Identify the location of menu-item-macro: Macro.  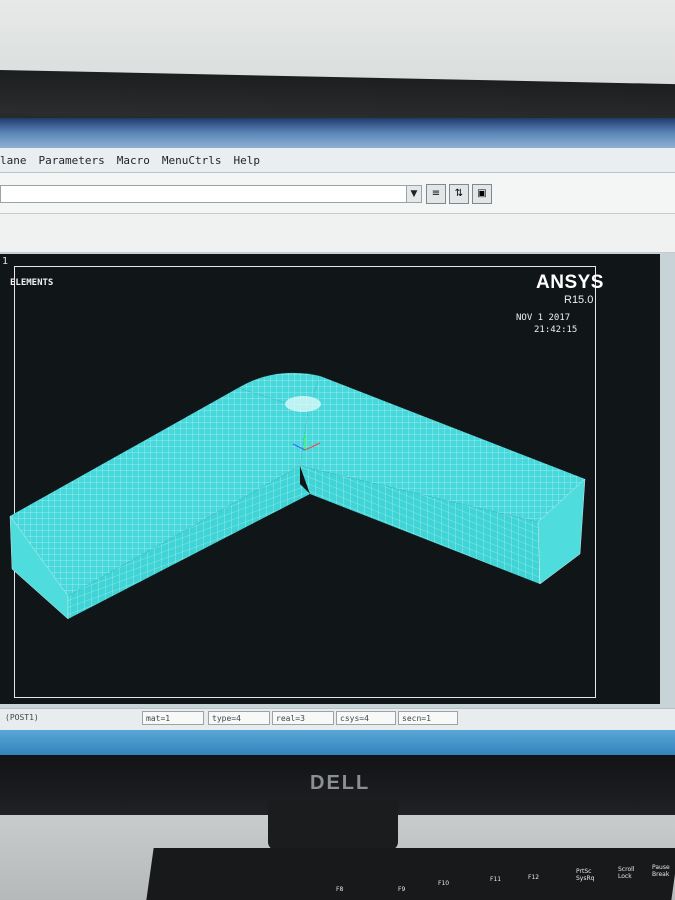
(133, 160).